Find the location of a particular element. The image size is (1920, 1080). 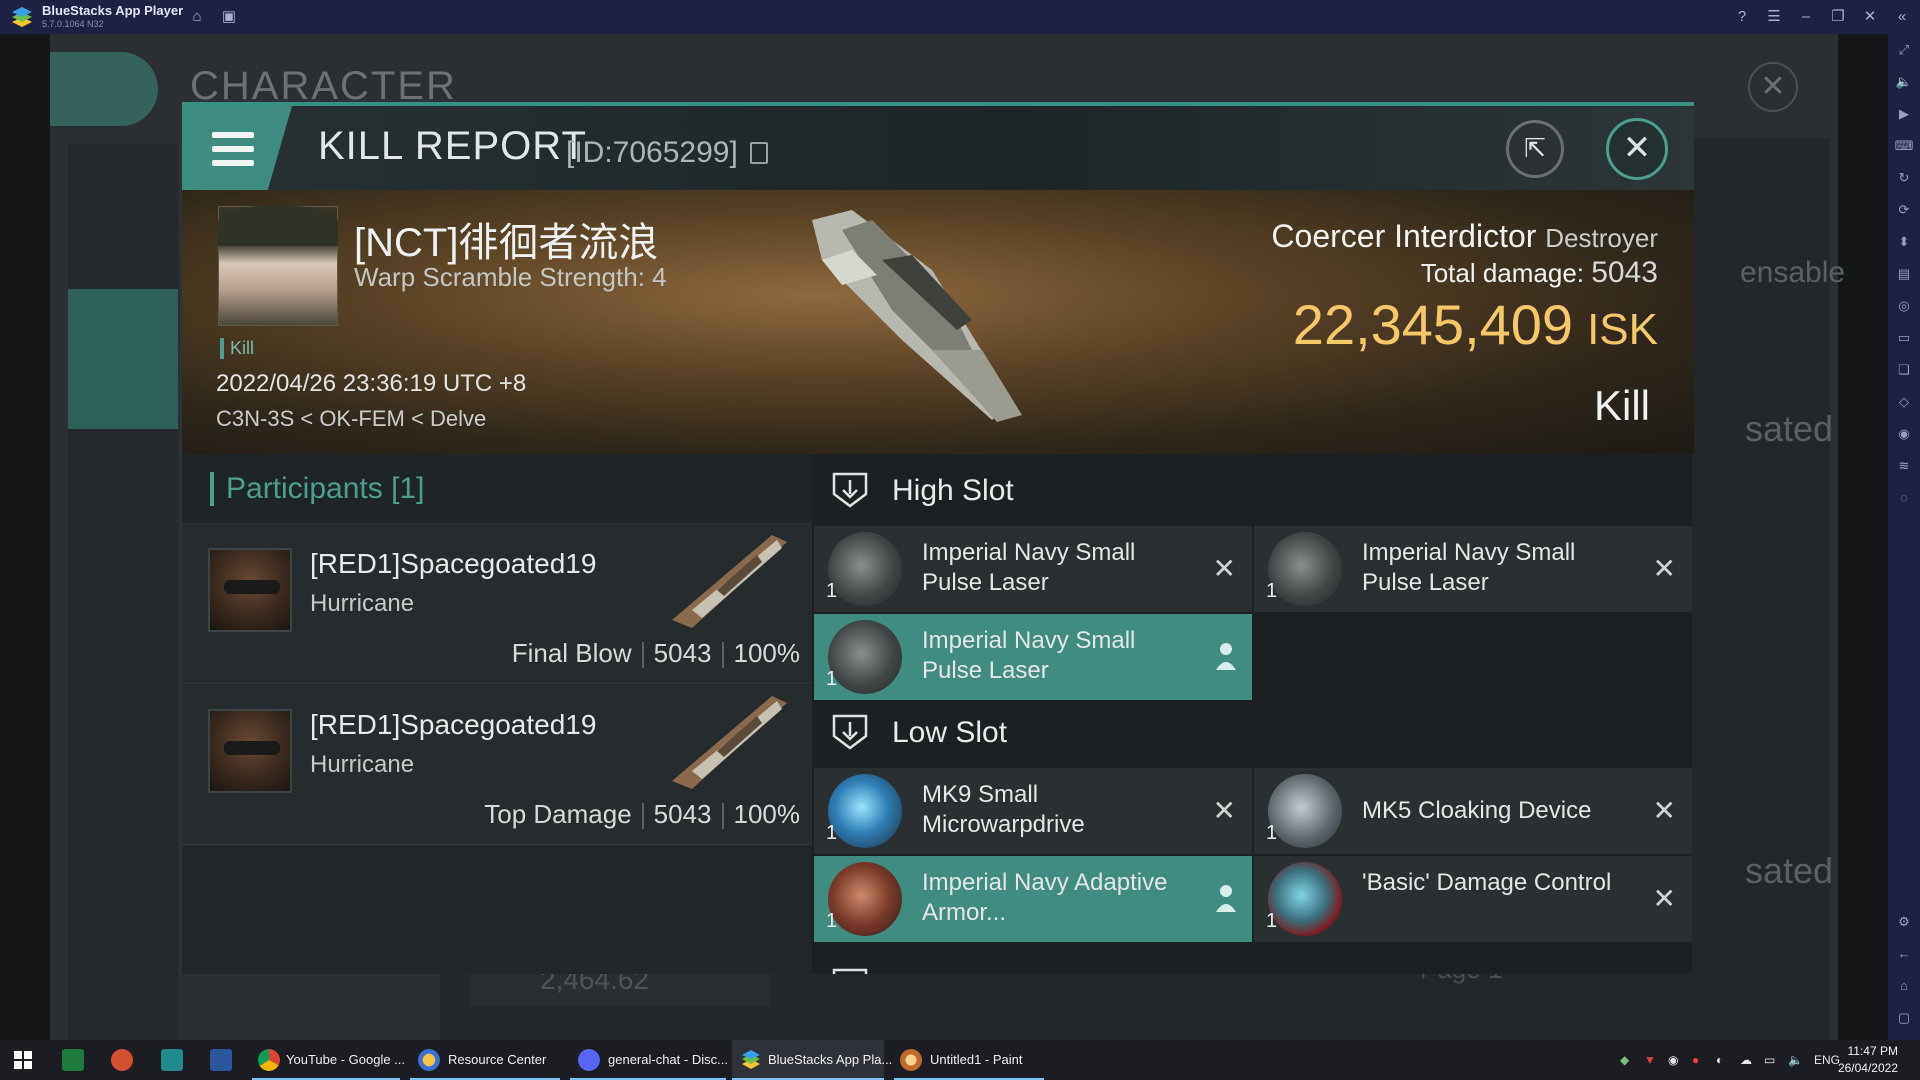

folder-icon: ▭ is located at coordinates (1904, 338).